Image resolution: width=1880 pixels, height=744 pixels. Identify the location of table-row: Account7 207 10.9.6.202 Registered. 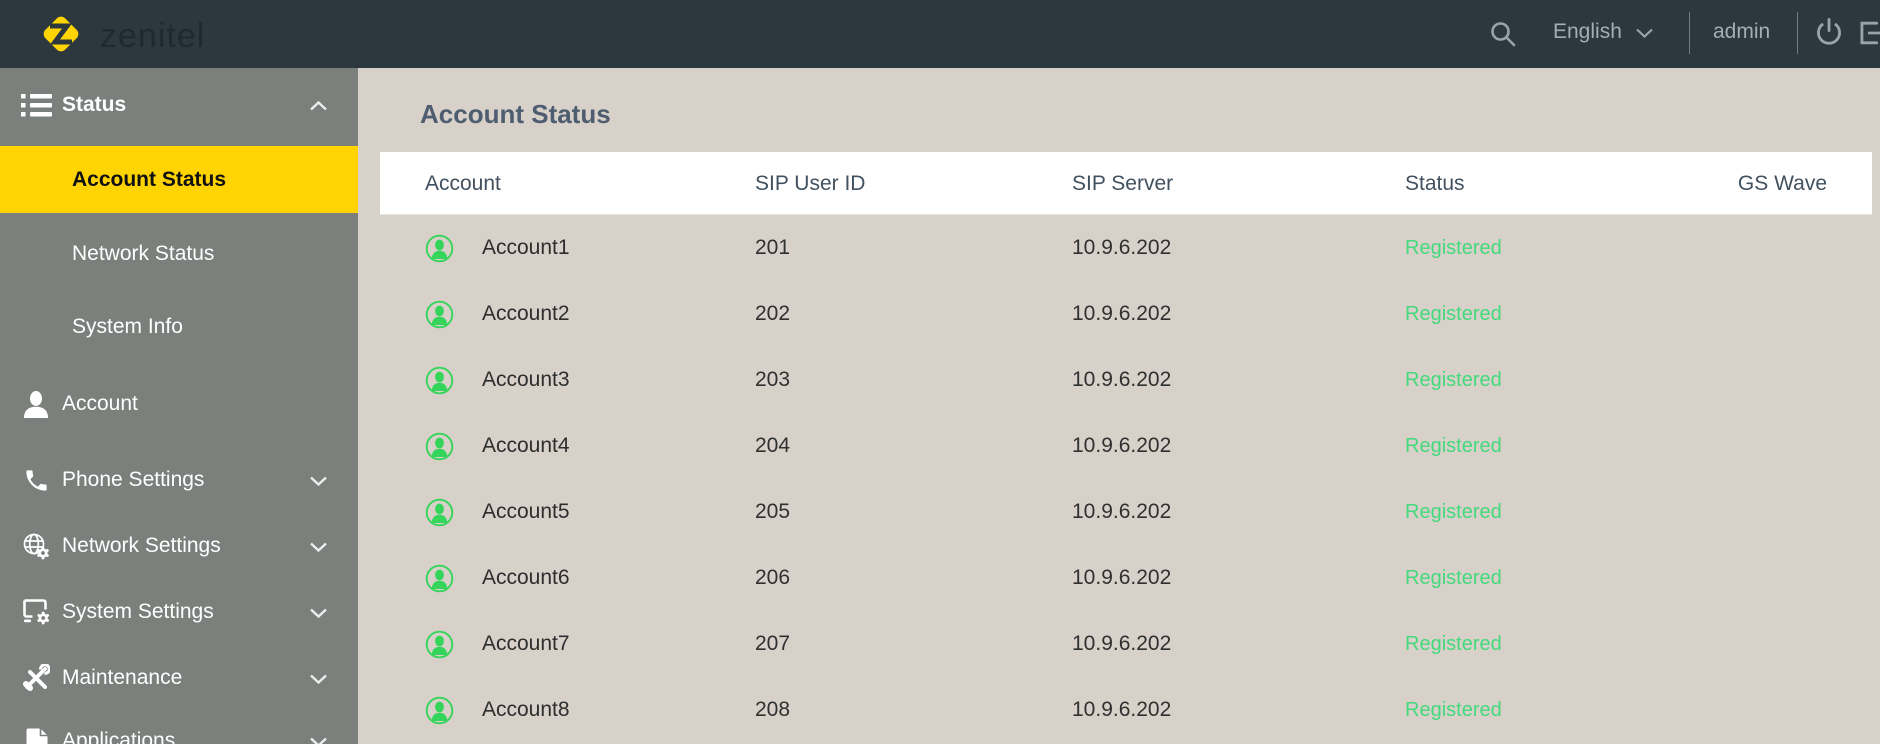
(1126, 644).